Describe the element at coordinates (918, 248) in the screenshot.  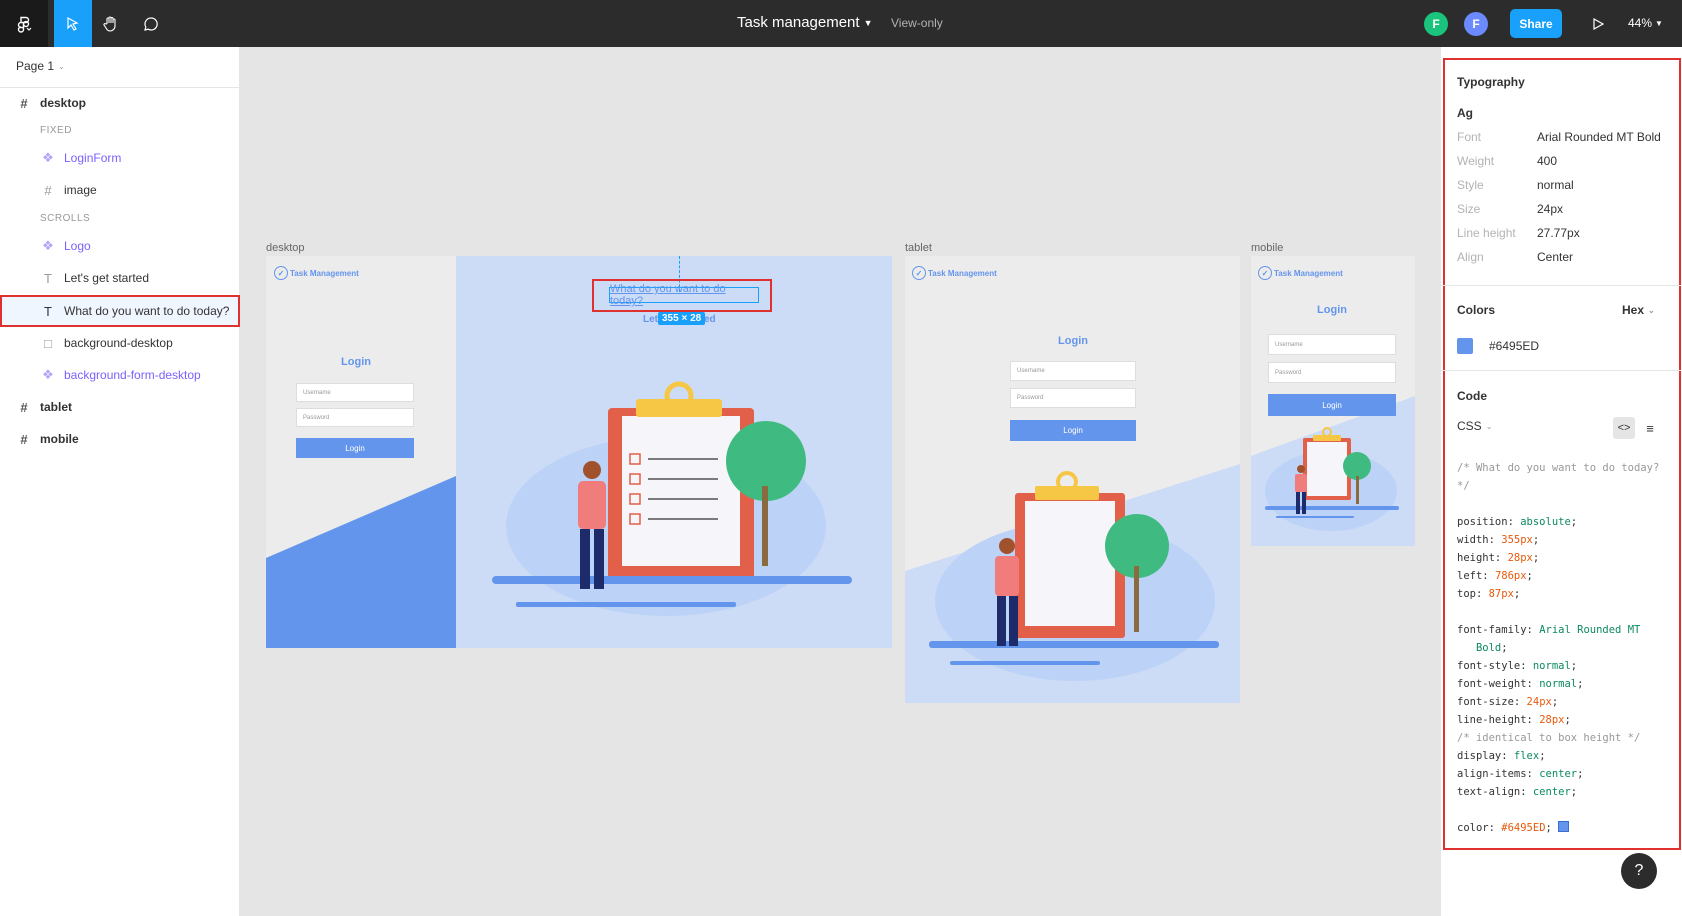
I see `frame-label-tablet: tablet` at that location.